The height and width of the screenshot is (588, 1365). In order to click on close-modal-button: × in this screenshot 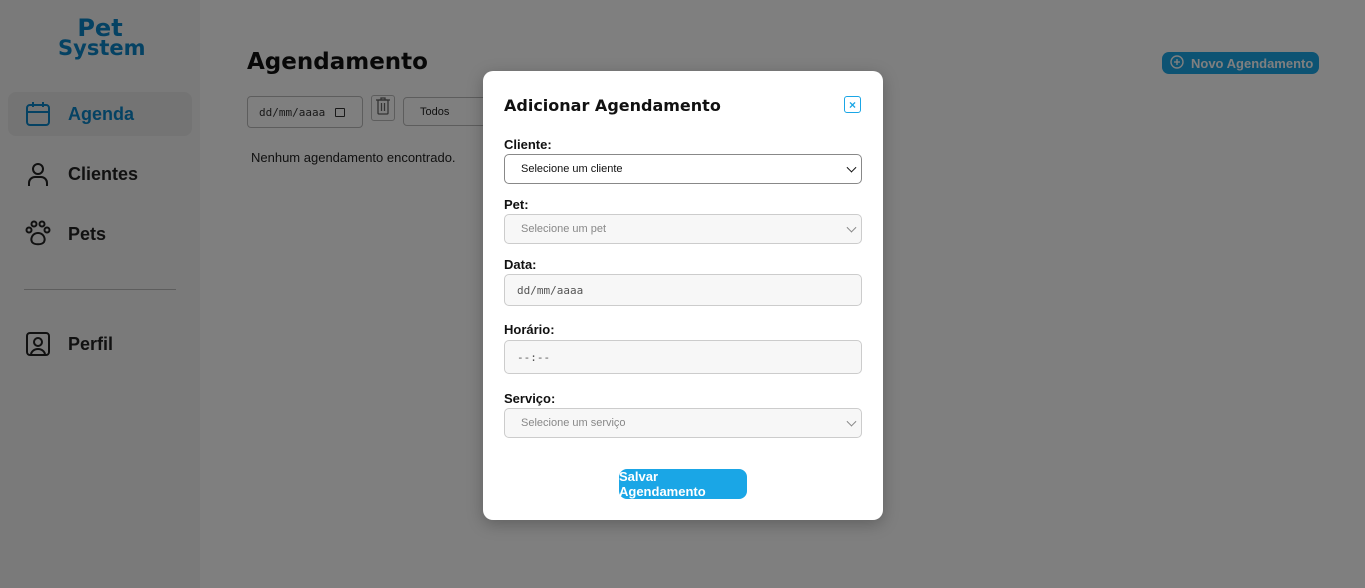, I will do `click(852, 104)`.